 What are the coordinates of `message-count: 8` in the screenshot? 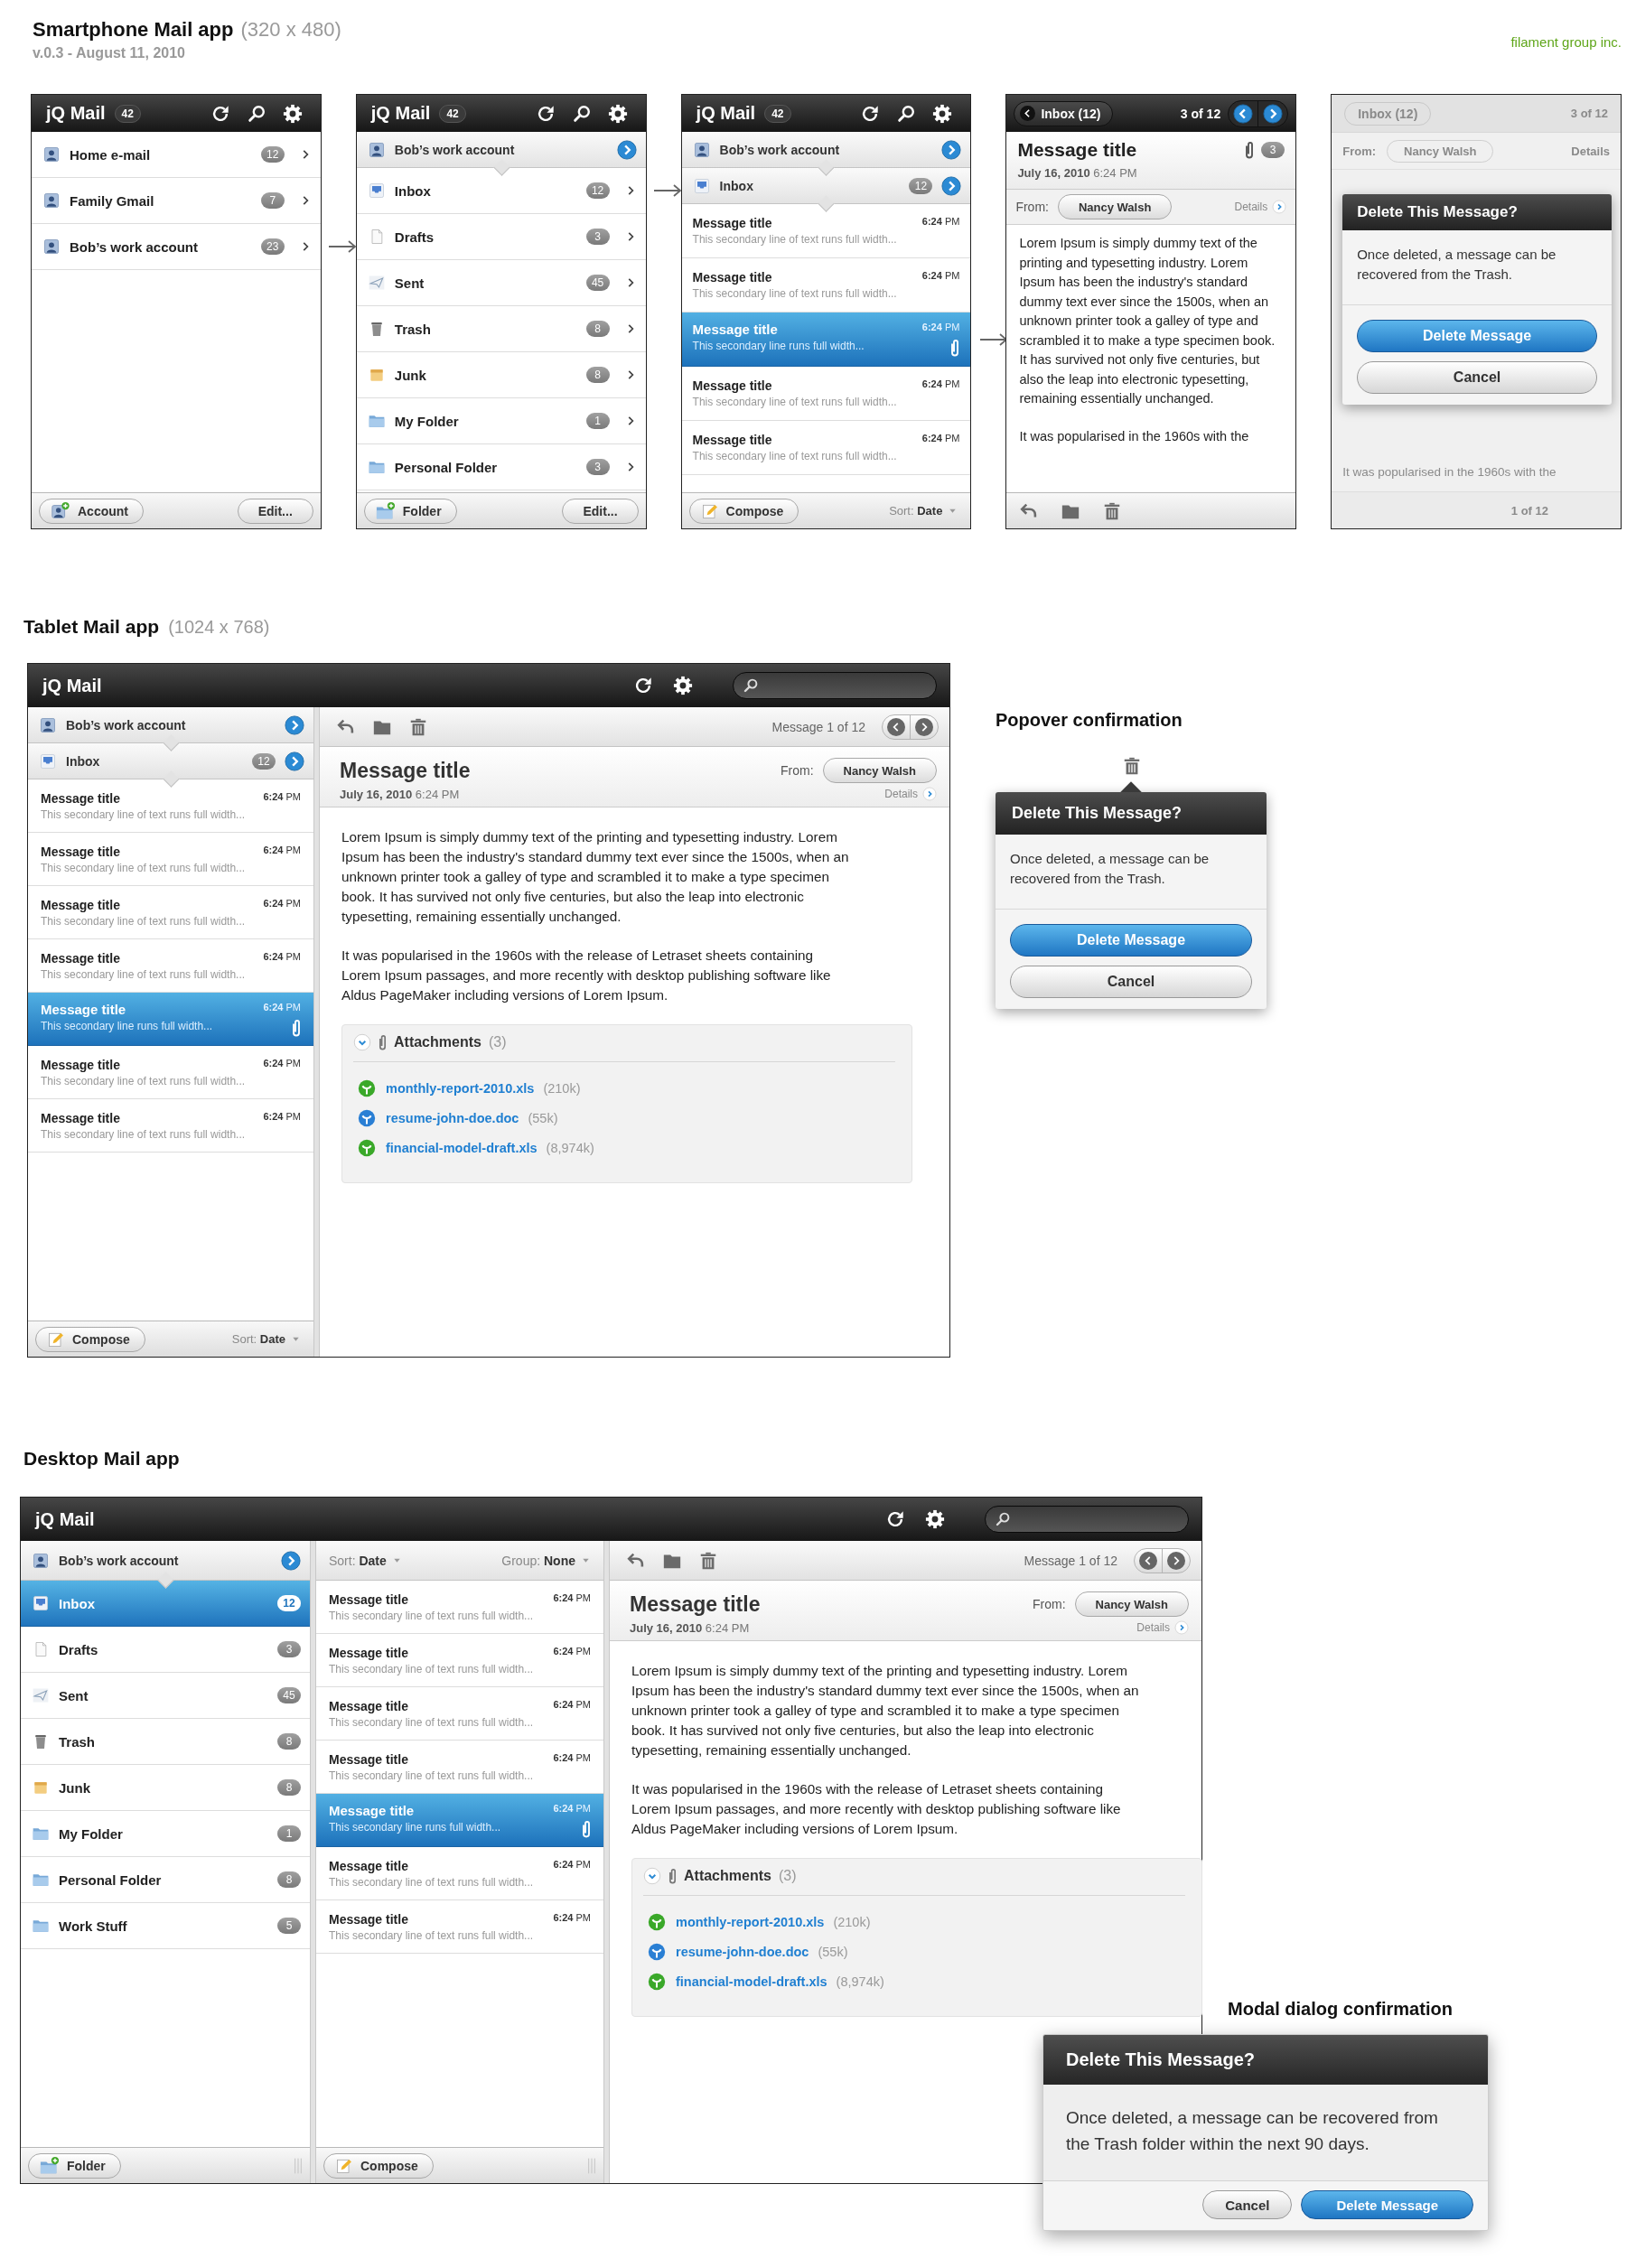 It's located at (289, 1741).